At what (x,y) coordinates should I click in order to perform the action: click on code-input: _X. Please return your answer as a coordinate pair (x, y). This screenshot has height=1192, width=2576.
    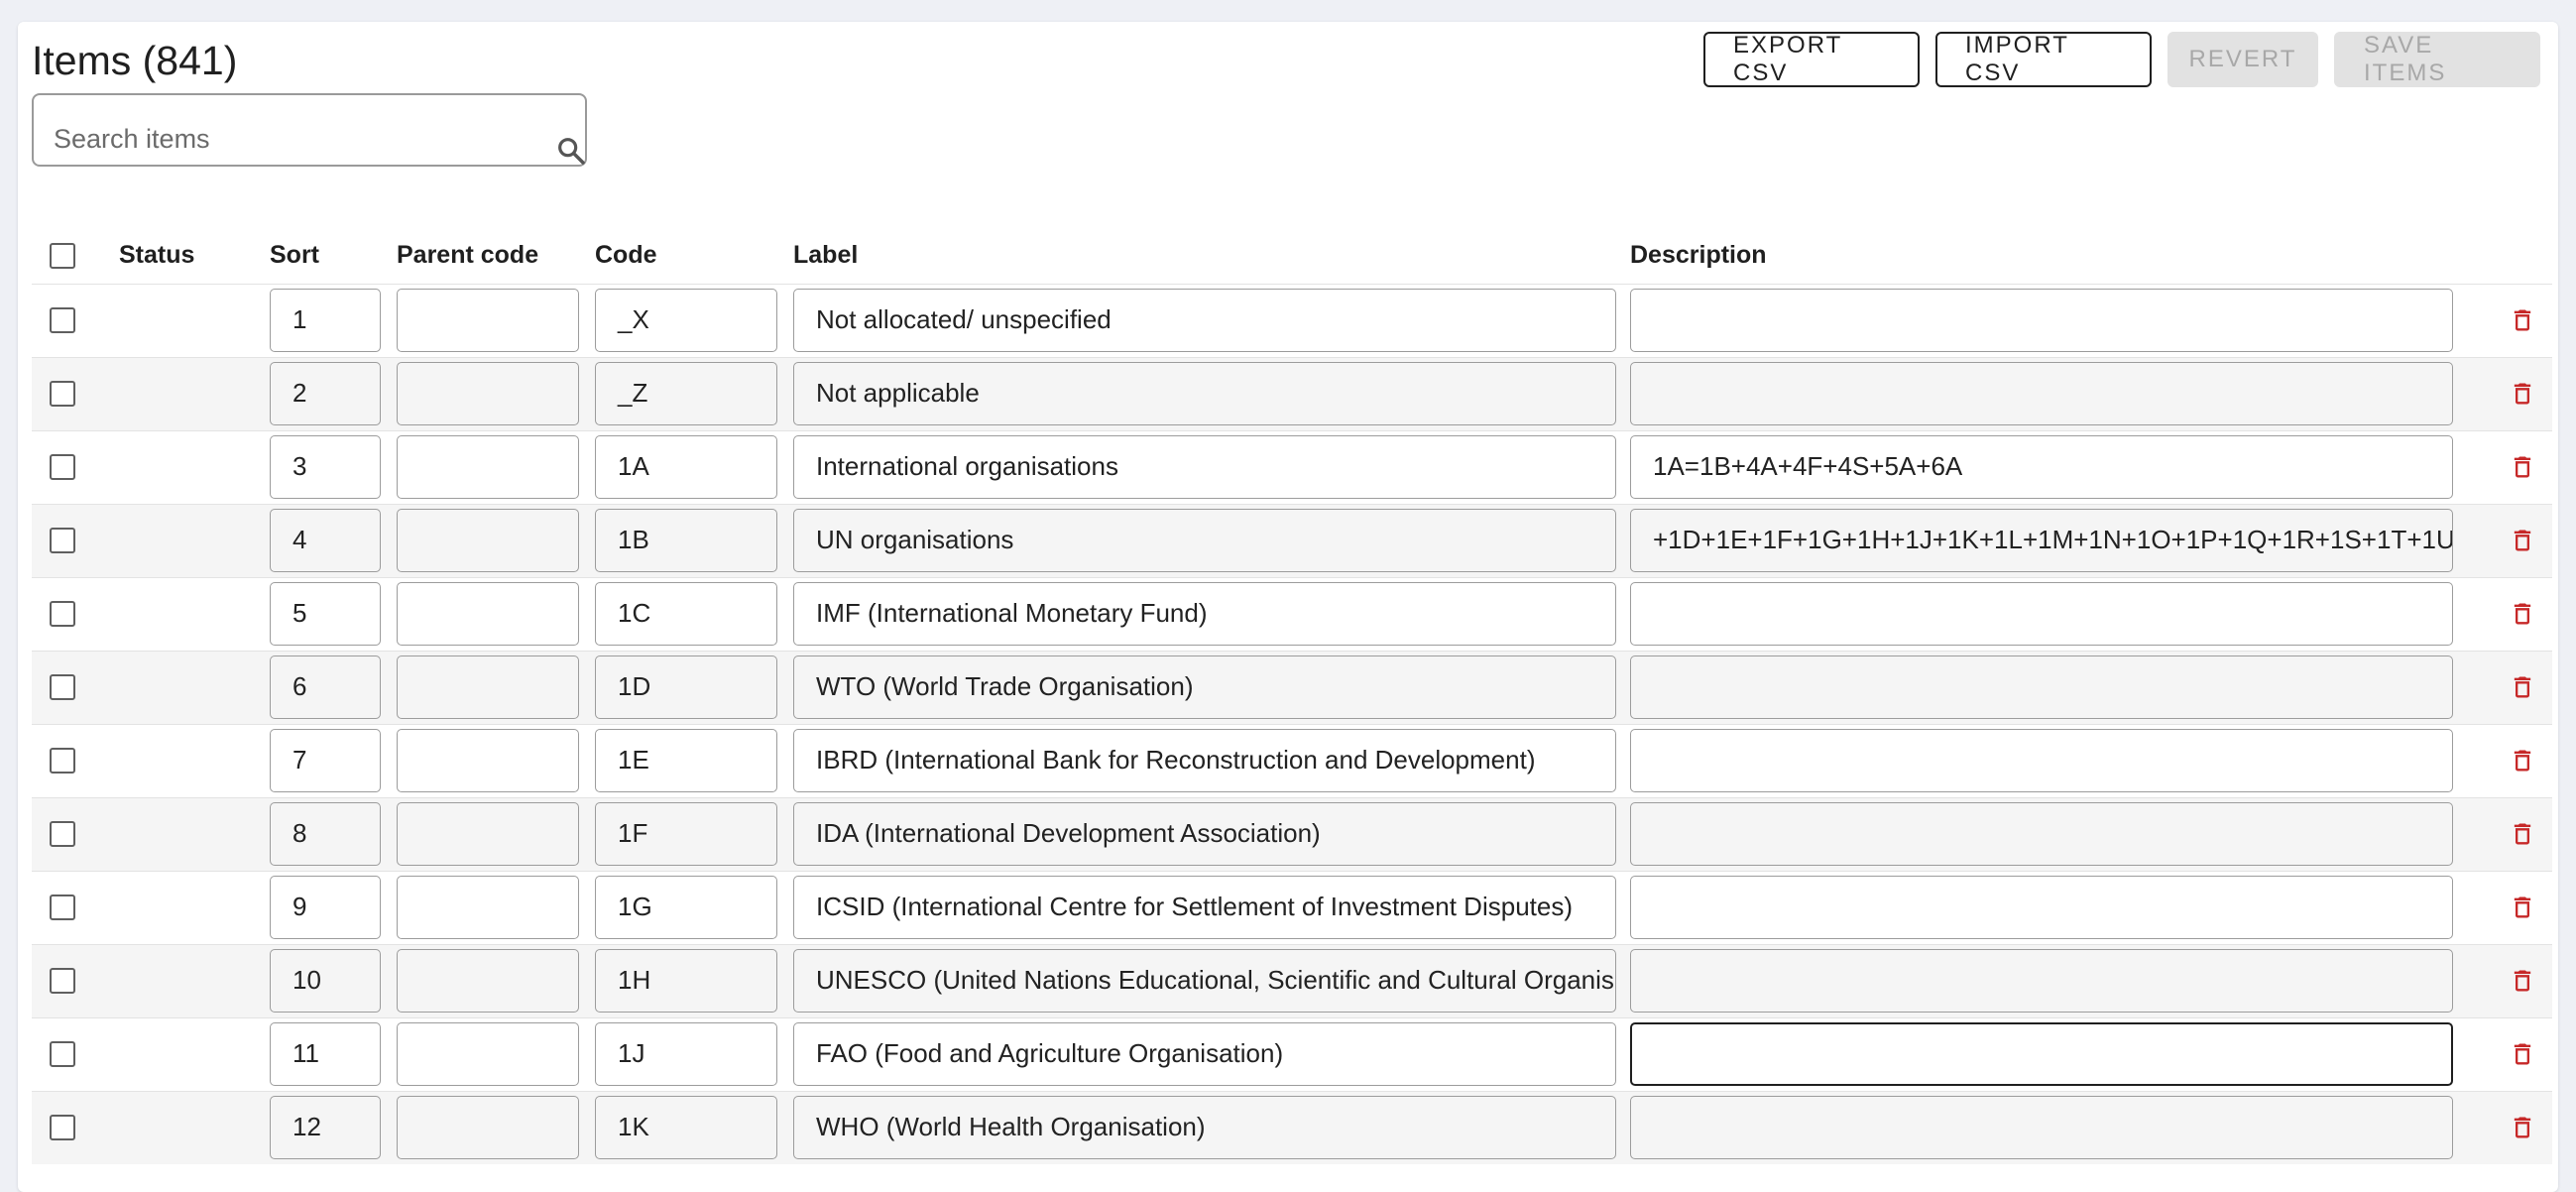
    Looking at the image, I should click on (686, 320).